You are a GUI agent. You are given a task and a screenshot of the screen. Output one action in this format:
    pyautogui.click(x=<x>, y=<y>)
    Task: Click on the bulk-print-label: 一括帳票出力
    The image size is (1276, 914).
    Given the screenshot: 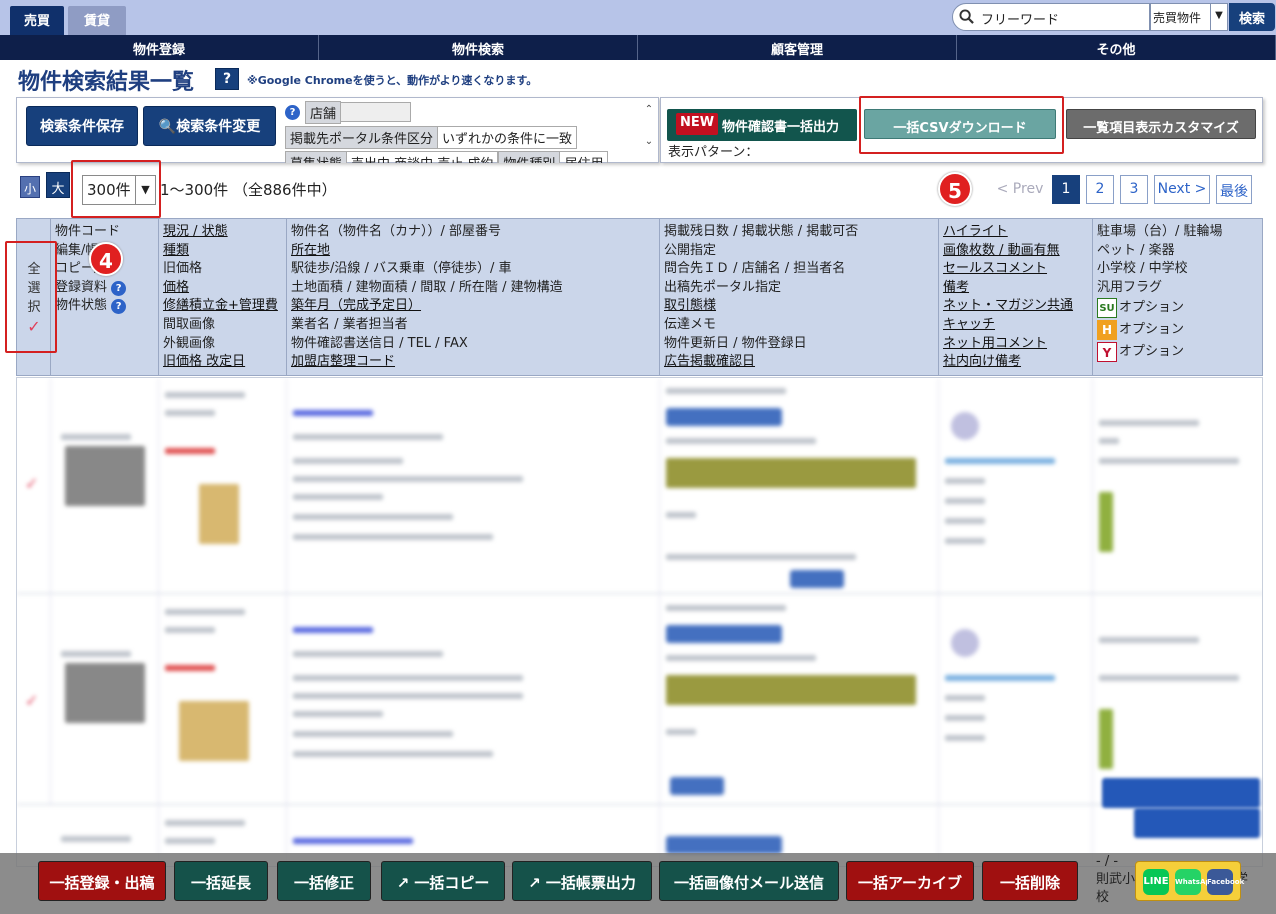 What is the action you would take?
    pyautogui.click(x=590, y=883)
    